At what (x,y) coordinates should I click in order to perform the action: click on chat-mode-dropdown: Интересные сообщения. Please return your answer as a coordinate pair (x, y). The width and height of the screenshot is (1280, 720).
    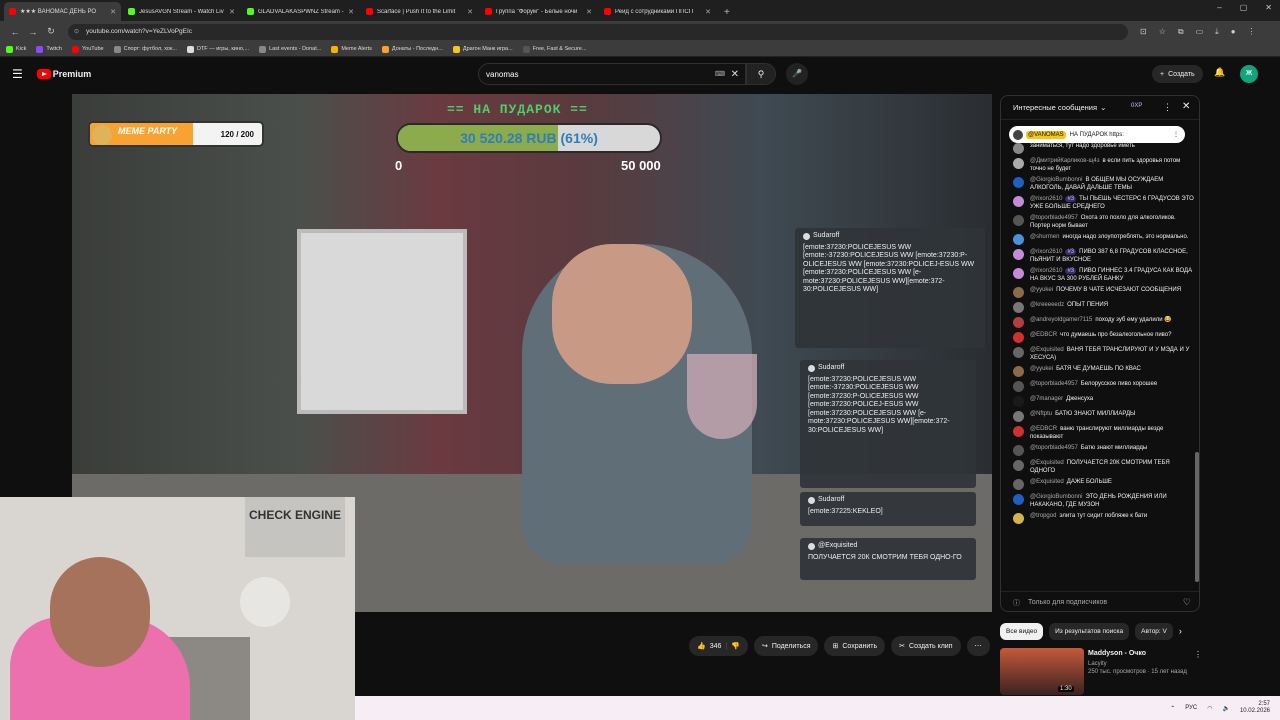
    Looking at the image, I should click on (1055, 107).